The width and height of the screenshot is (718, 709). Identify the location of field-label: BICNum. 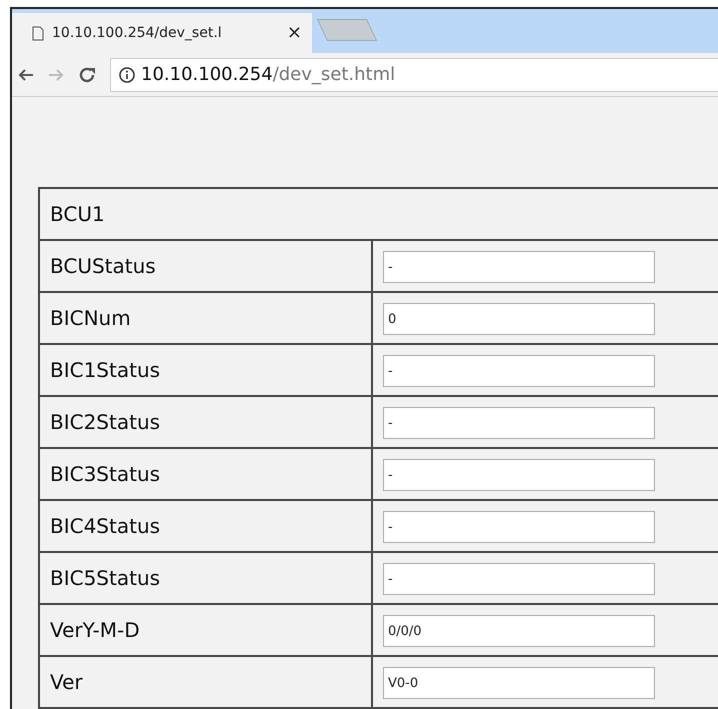
(205, 318).